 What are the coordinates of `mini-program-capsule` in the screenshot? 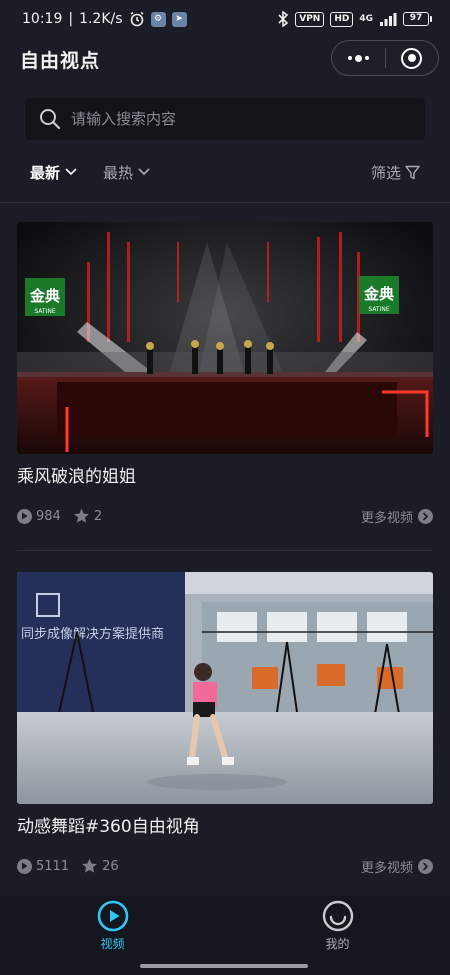 It's located at (385, 58).